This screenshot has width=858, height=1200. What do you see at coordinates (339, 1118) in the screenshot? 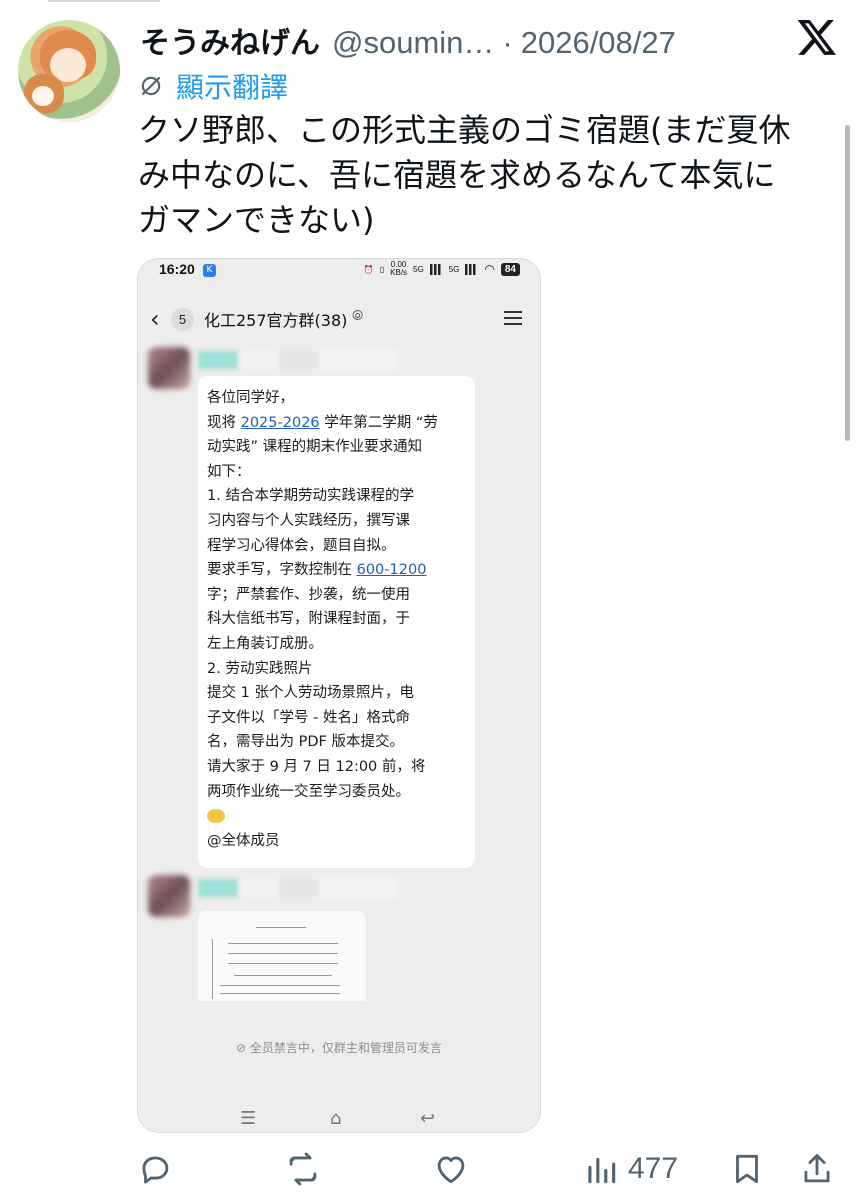
I see `phone-nav-bar: ☰ ⌂ ↩` at bounding box center [339, 1118].